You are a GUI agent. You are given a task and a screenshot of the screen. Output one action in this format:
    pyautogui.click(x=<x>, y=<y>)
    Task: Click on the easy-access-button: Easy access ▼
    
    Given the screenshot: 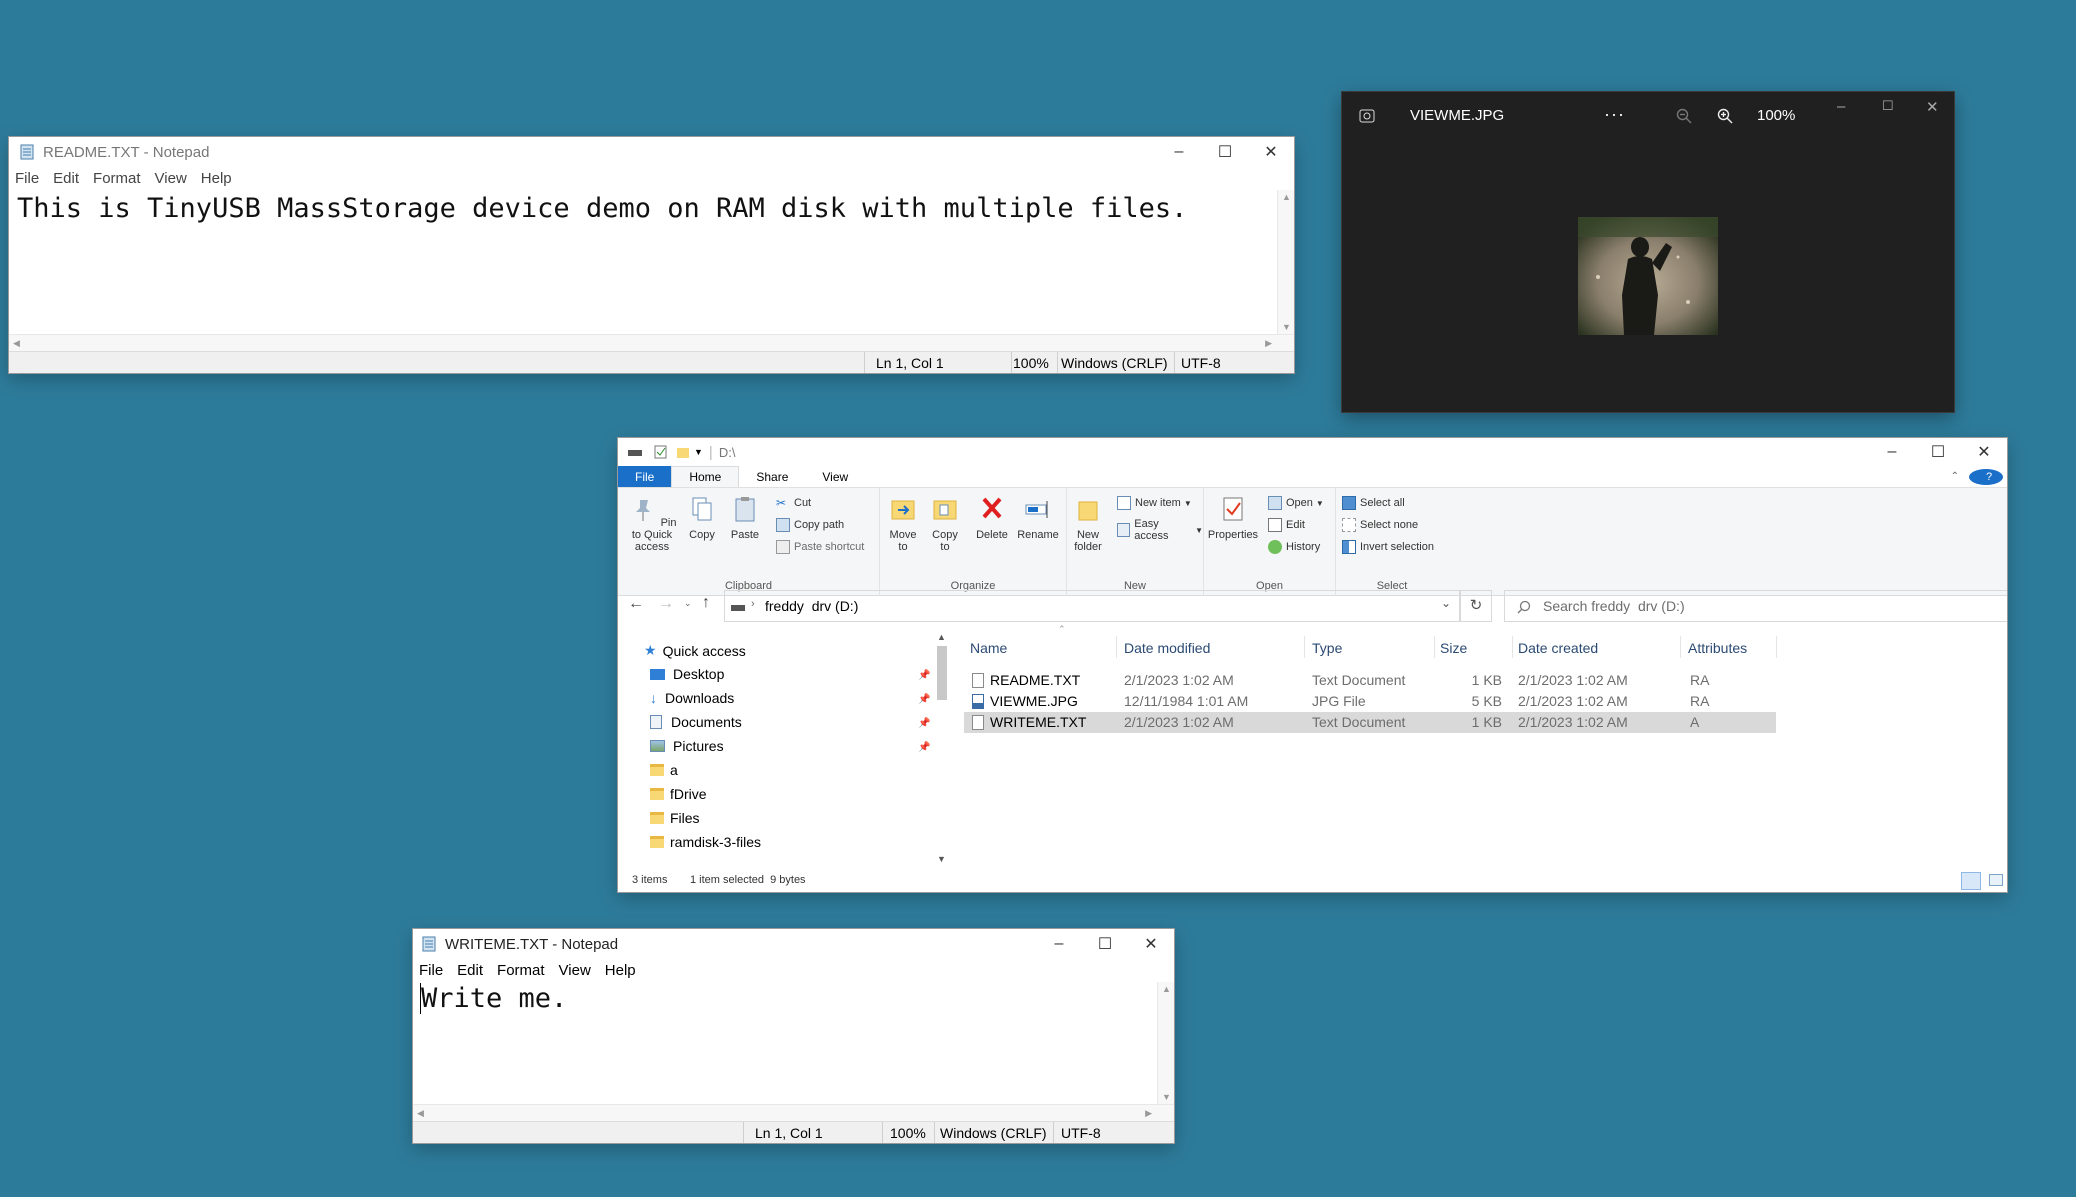 What is the action you would take?
    pyautogui.click(x=1160, y=530)
    